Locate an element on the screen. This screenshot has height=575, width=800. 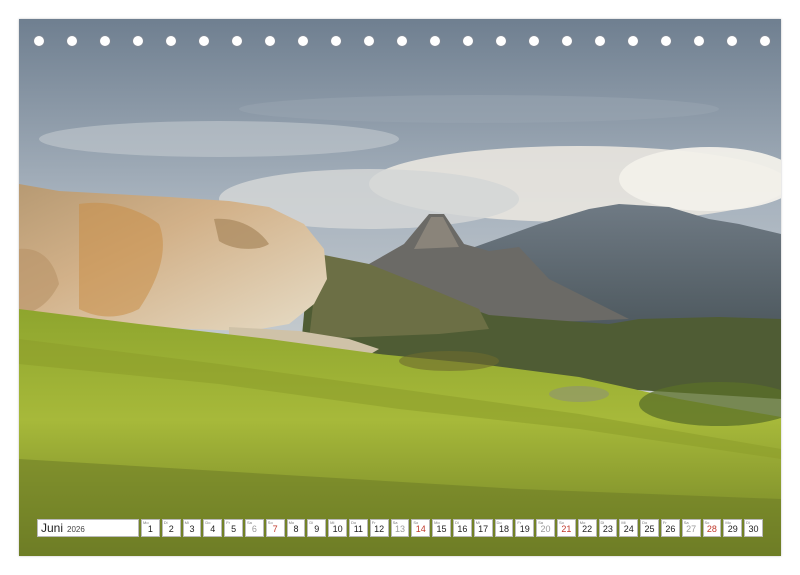
day-number: 2 is located at coordinates (171, 529).